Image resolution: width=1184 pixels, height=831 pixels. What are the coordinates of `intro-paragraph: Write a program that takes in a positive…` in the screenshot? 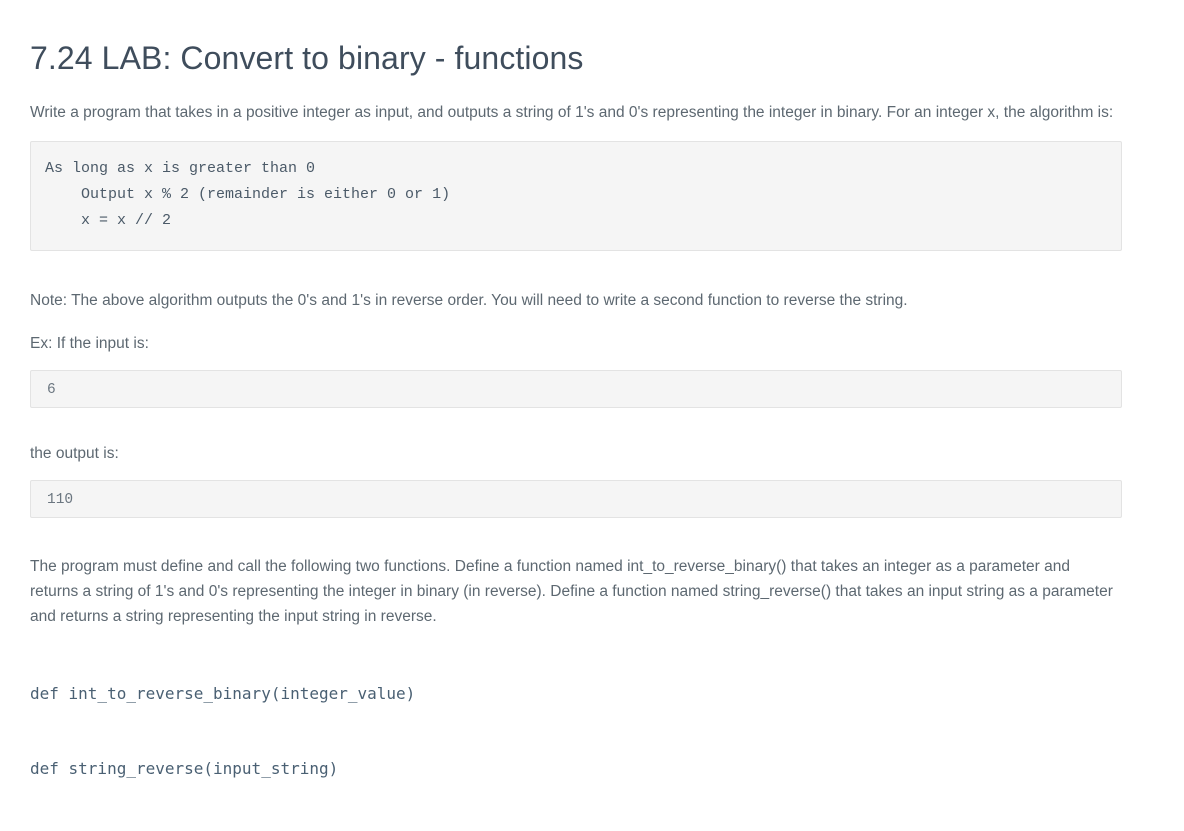 It's located at (572, 112).